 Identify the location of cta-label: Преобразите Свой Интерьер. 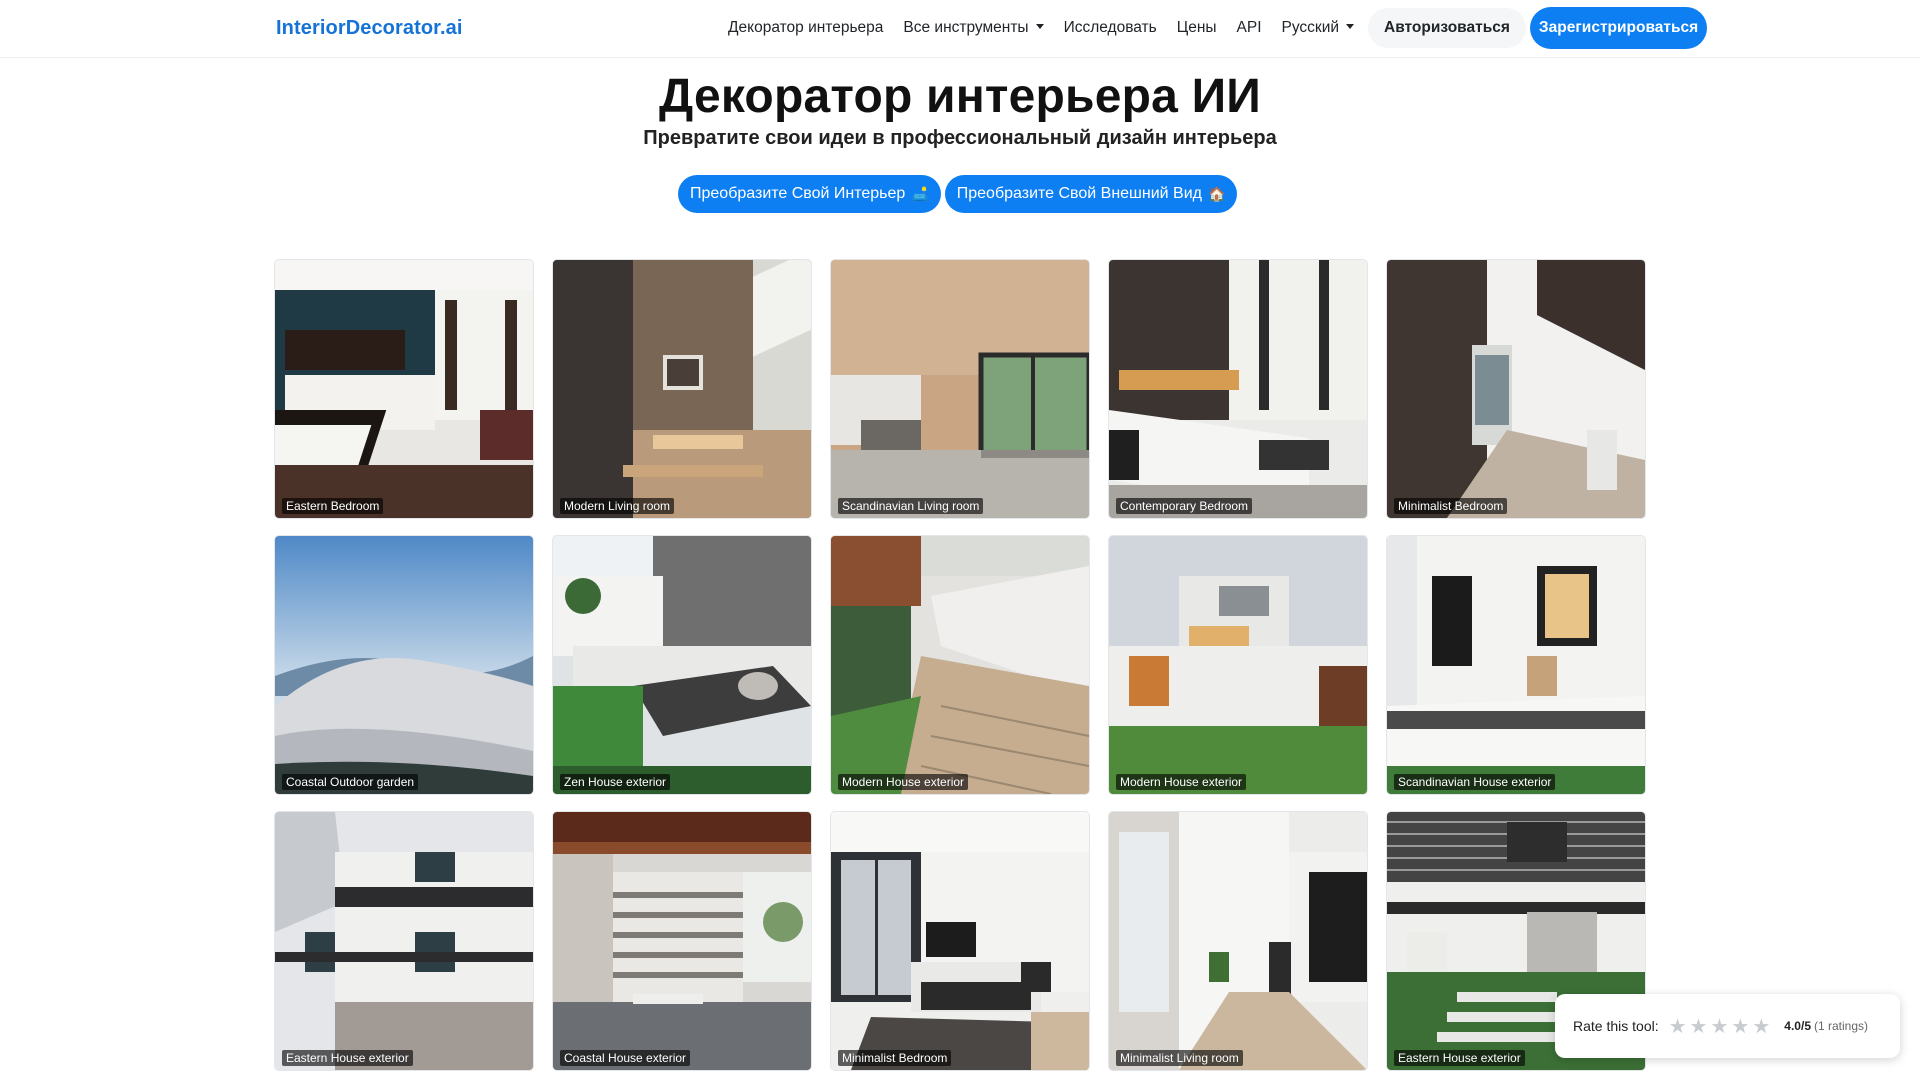
(798, 193).